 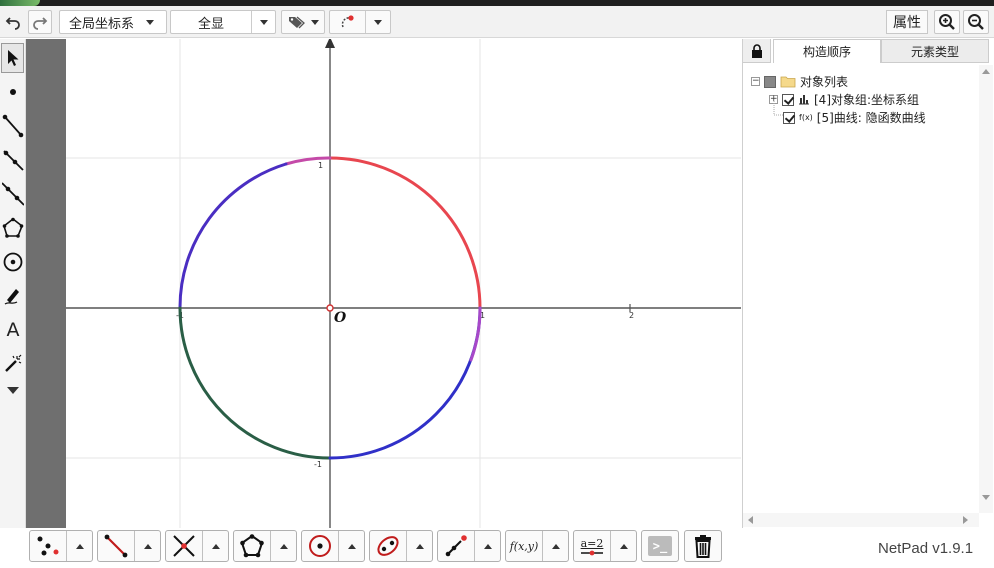 I want to click on label-tag-button, so click(x=303, y=22).